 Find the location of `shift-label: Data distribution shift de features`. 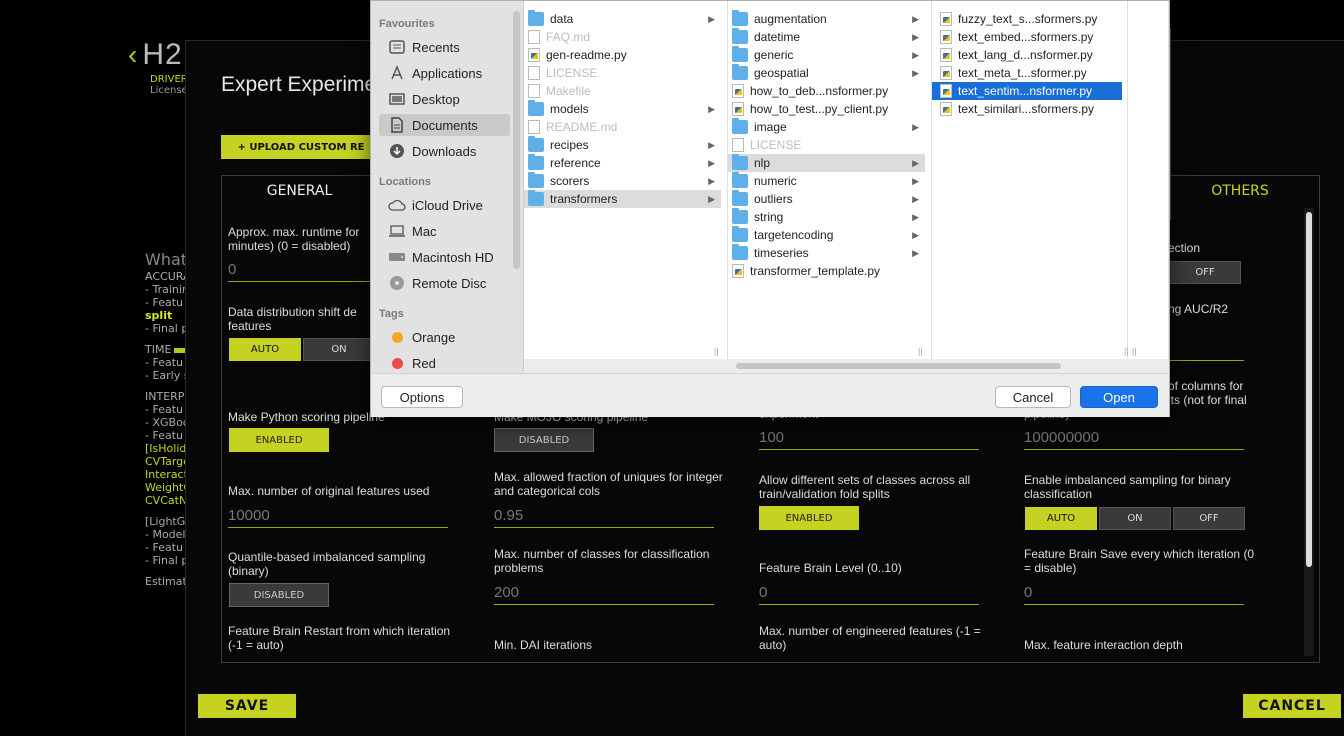

shift-label: Data distribution shift de features is located at coordinates (292, 319).